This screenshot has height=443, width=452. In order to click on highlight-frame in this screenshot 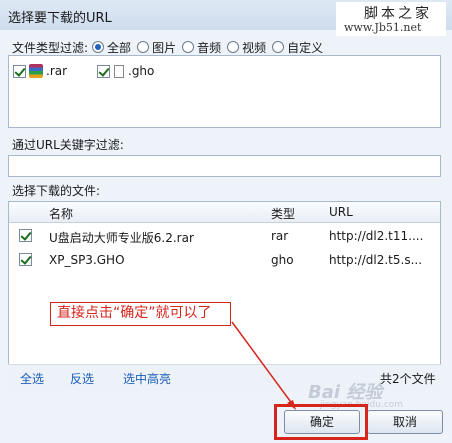, I will do `click(321, 422)`.